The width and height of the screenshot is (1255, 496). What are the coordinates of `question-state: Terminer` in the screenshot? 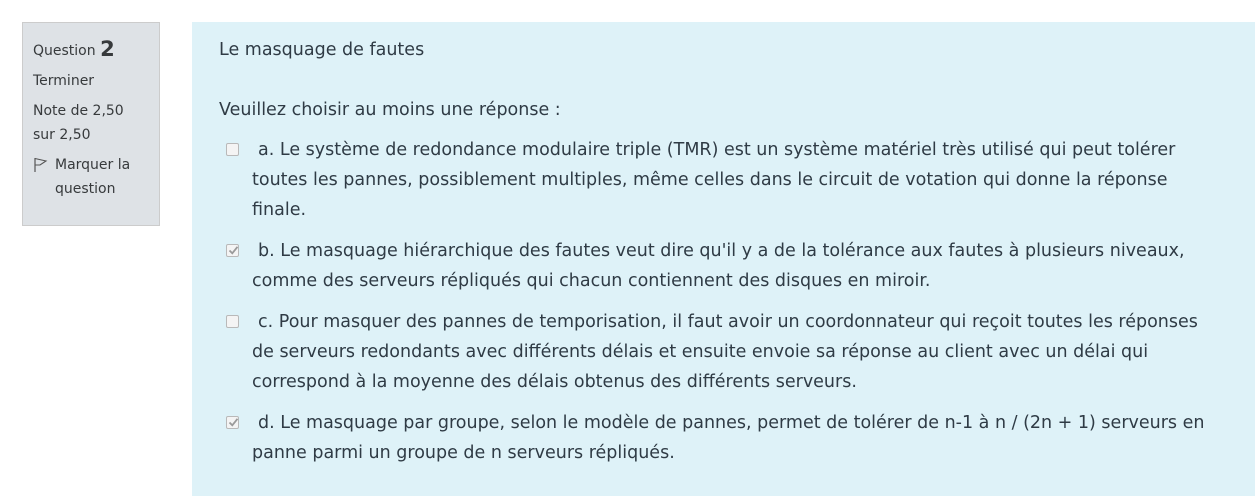 It's located at (64, 81).